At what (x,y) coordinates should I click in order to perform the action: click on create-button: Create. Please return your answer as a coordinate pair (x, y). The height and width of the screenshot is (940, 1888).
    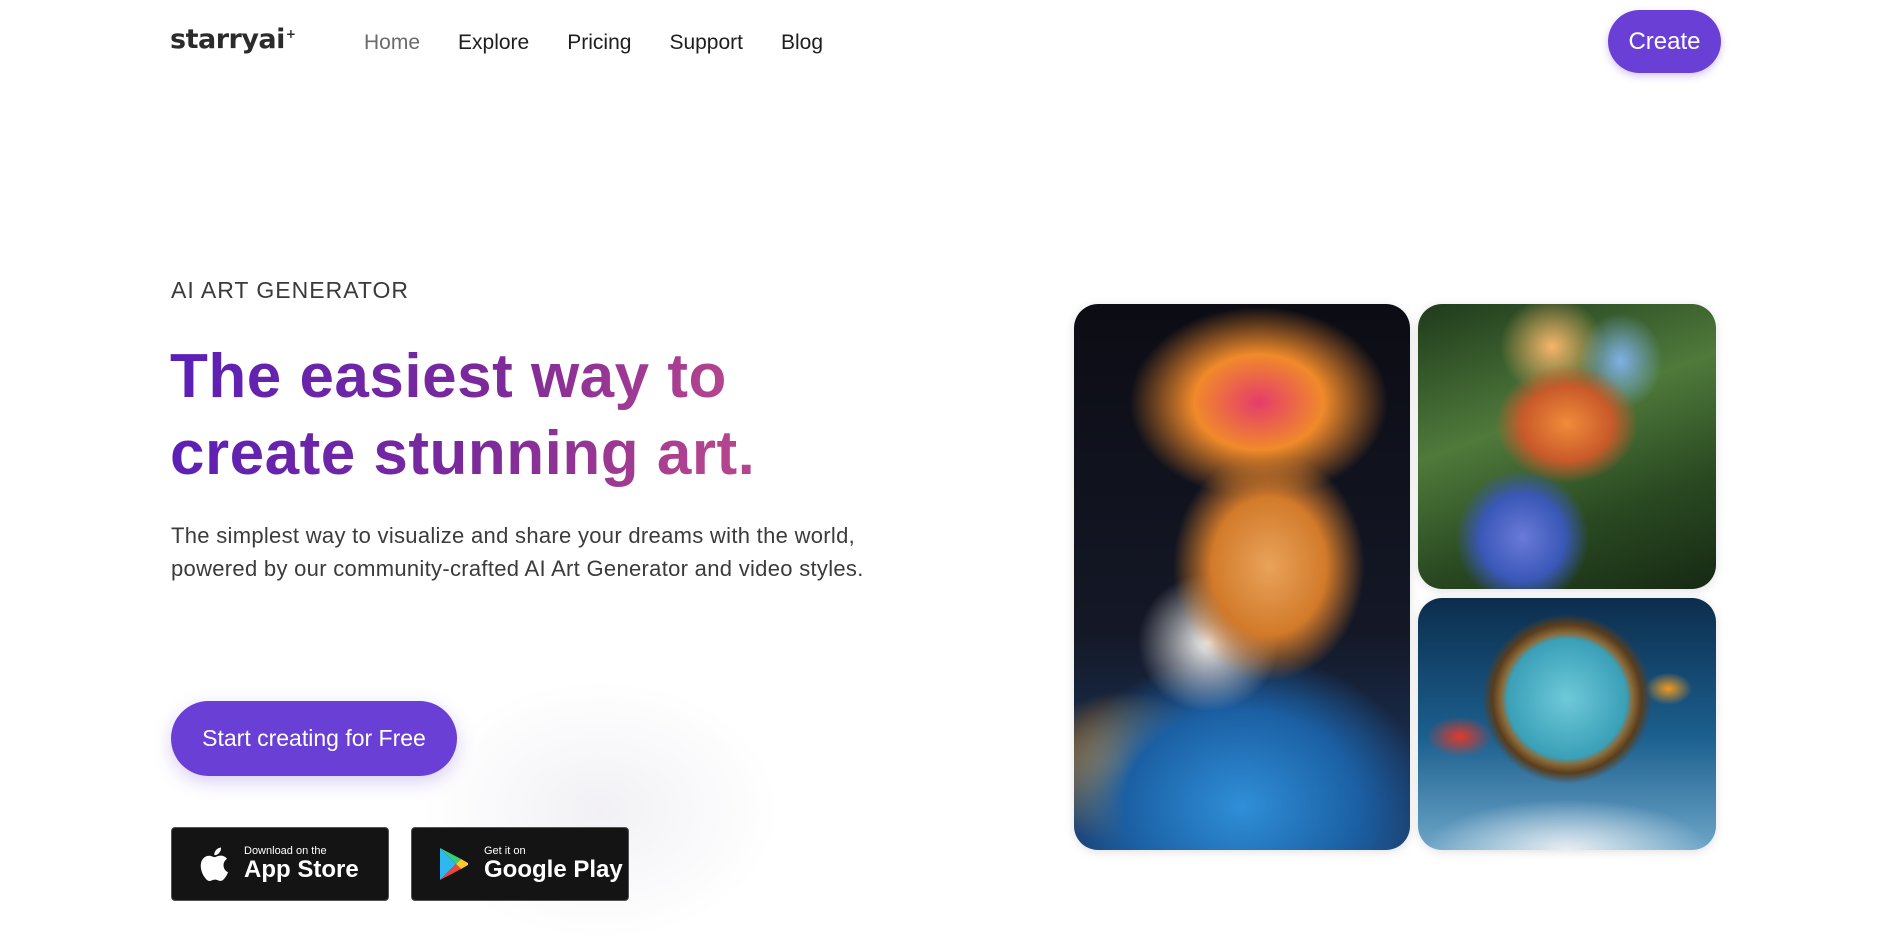
    Looking at the image, I should click on (1664, 41).